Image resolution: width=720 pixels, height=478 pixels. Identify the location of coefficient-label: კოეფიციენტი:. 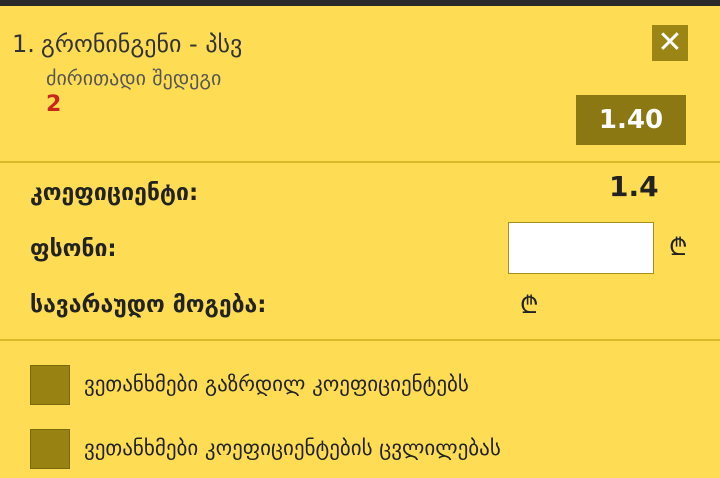
(114, 193).